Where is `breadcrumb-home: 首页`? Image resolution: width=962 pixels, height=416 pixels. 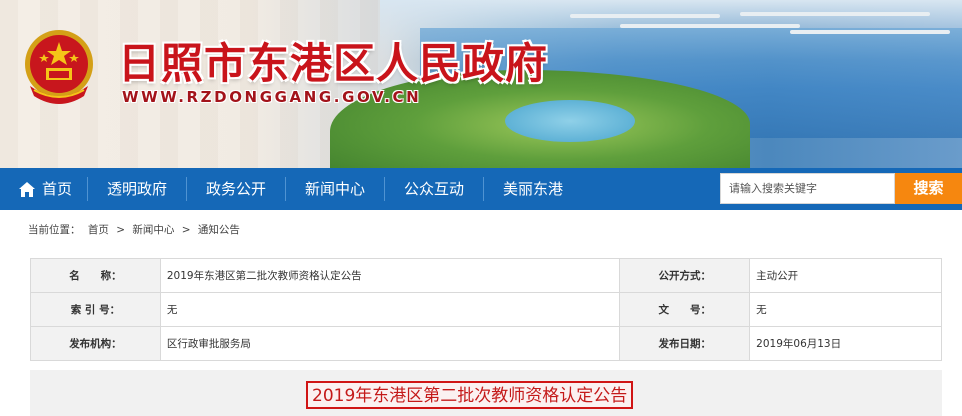
breadcrumb-home: 首页 is located at coordinates (98, 230).